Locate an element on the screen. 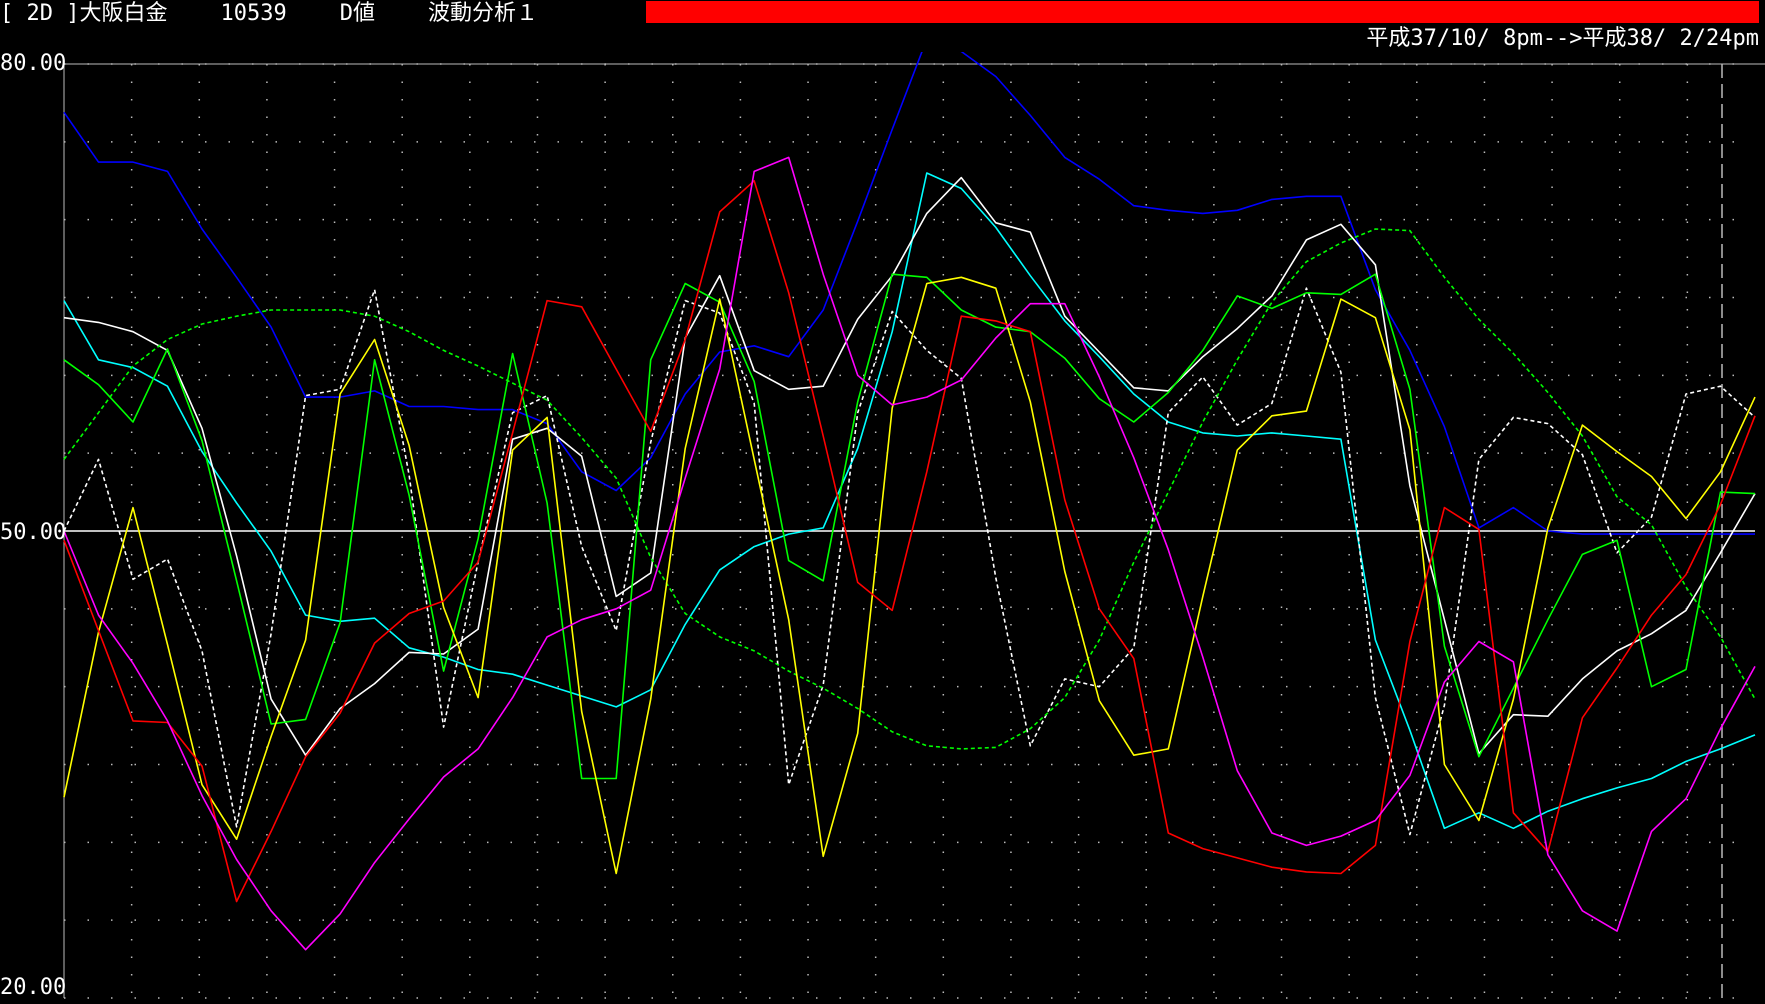 The width and height of the screenshot is (1765, 1004). status-bar is located at coordinates (1202, 12).